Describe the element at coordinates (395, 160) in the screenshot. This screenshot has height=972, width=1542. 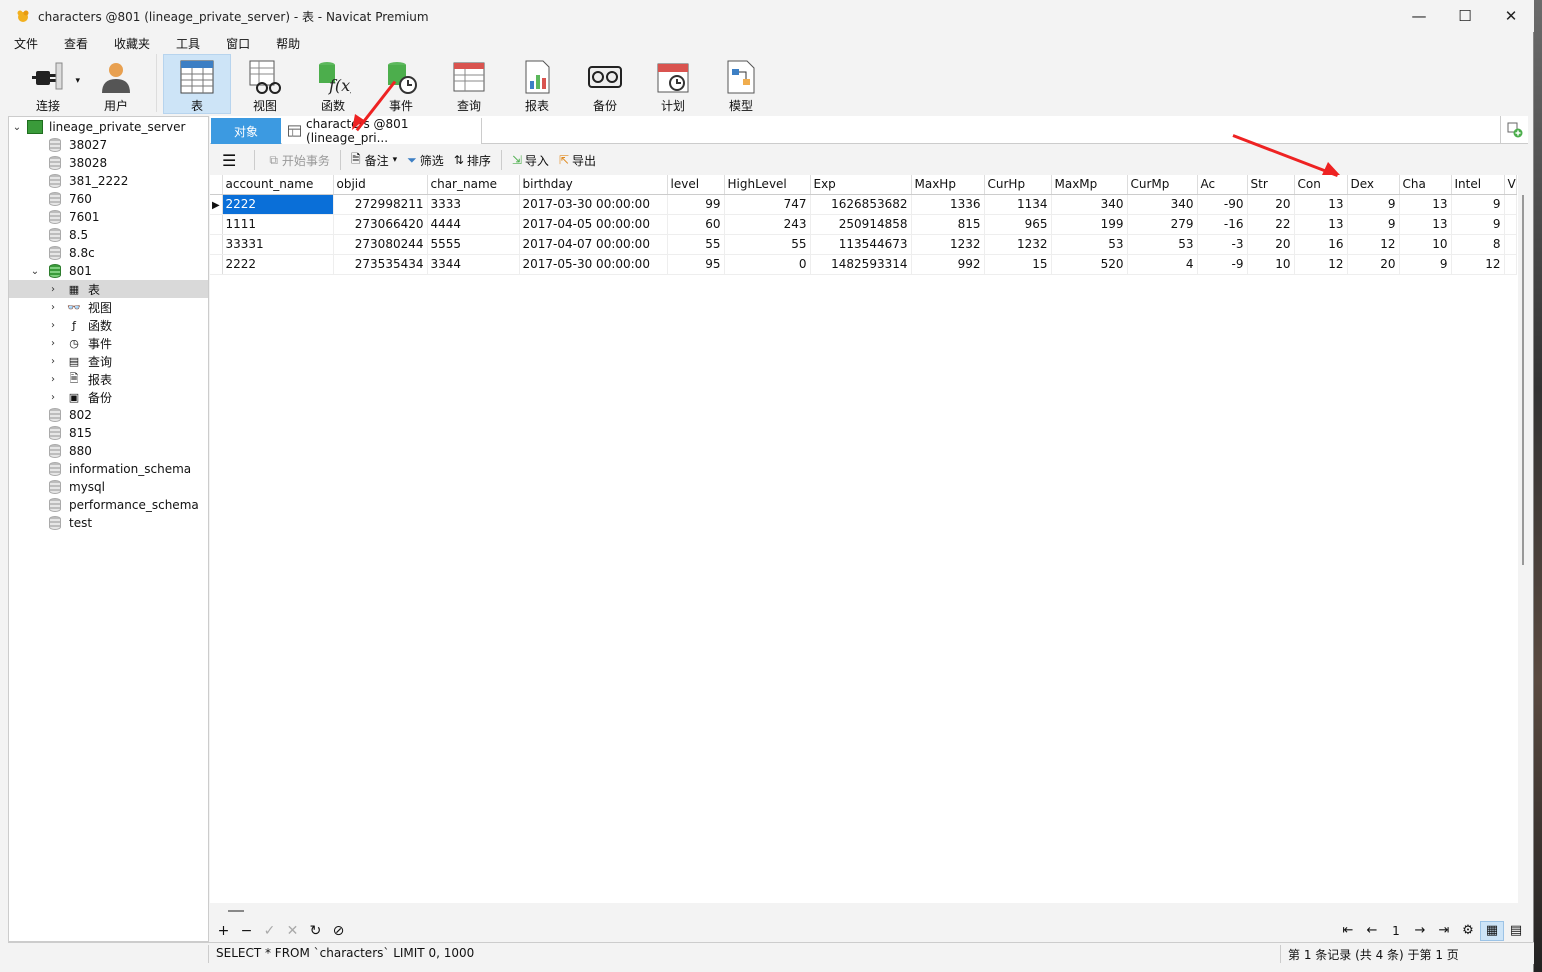
I see `chevron-down-icon: ▾` at that location.